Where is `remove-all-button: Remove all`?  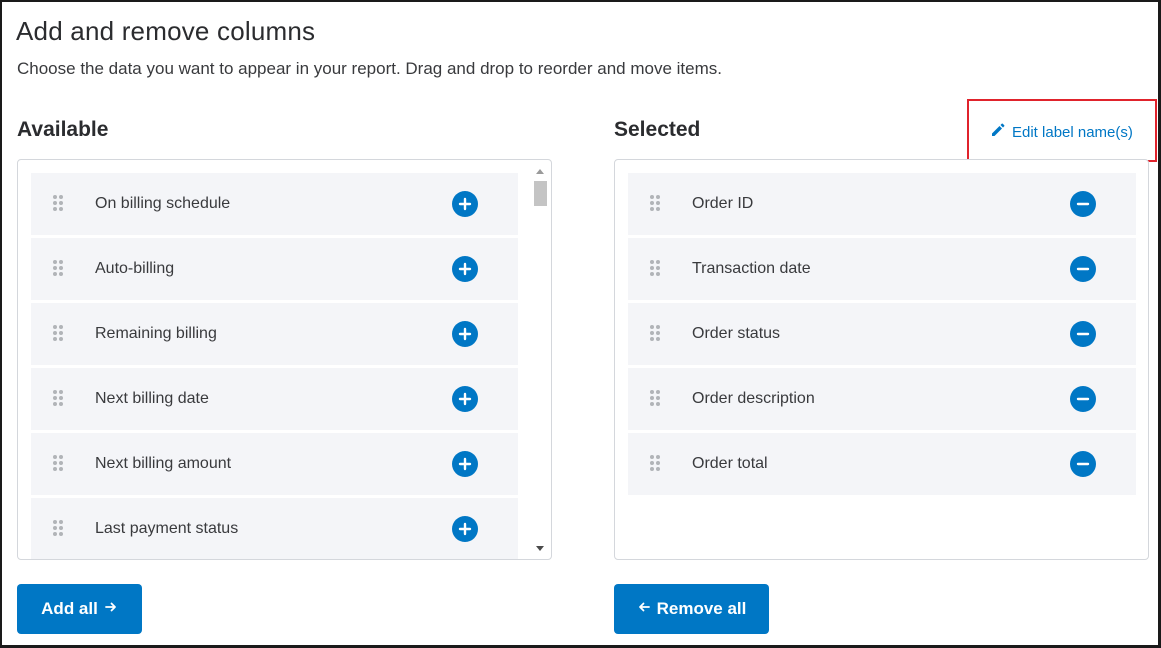 remove-all-button: Remove all is located at coordinates (691, 609).